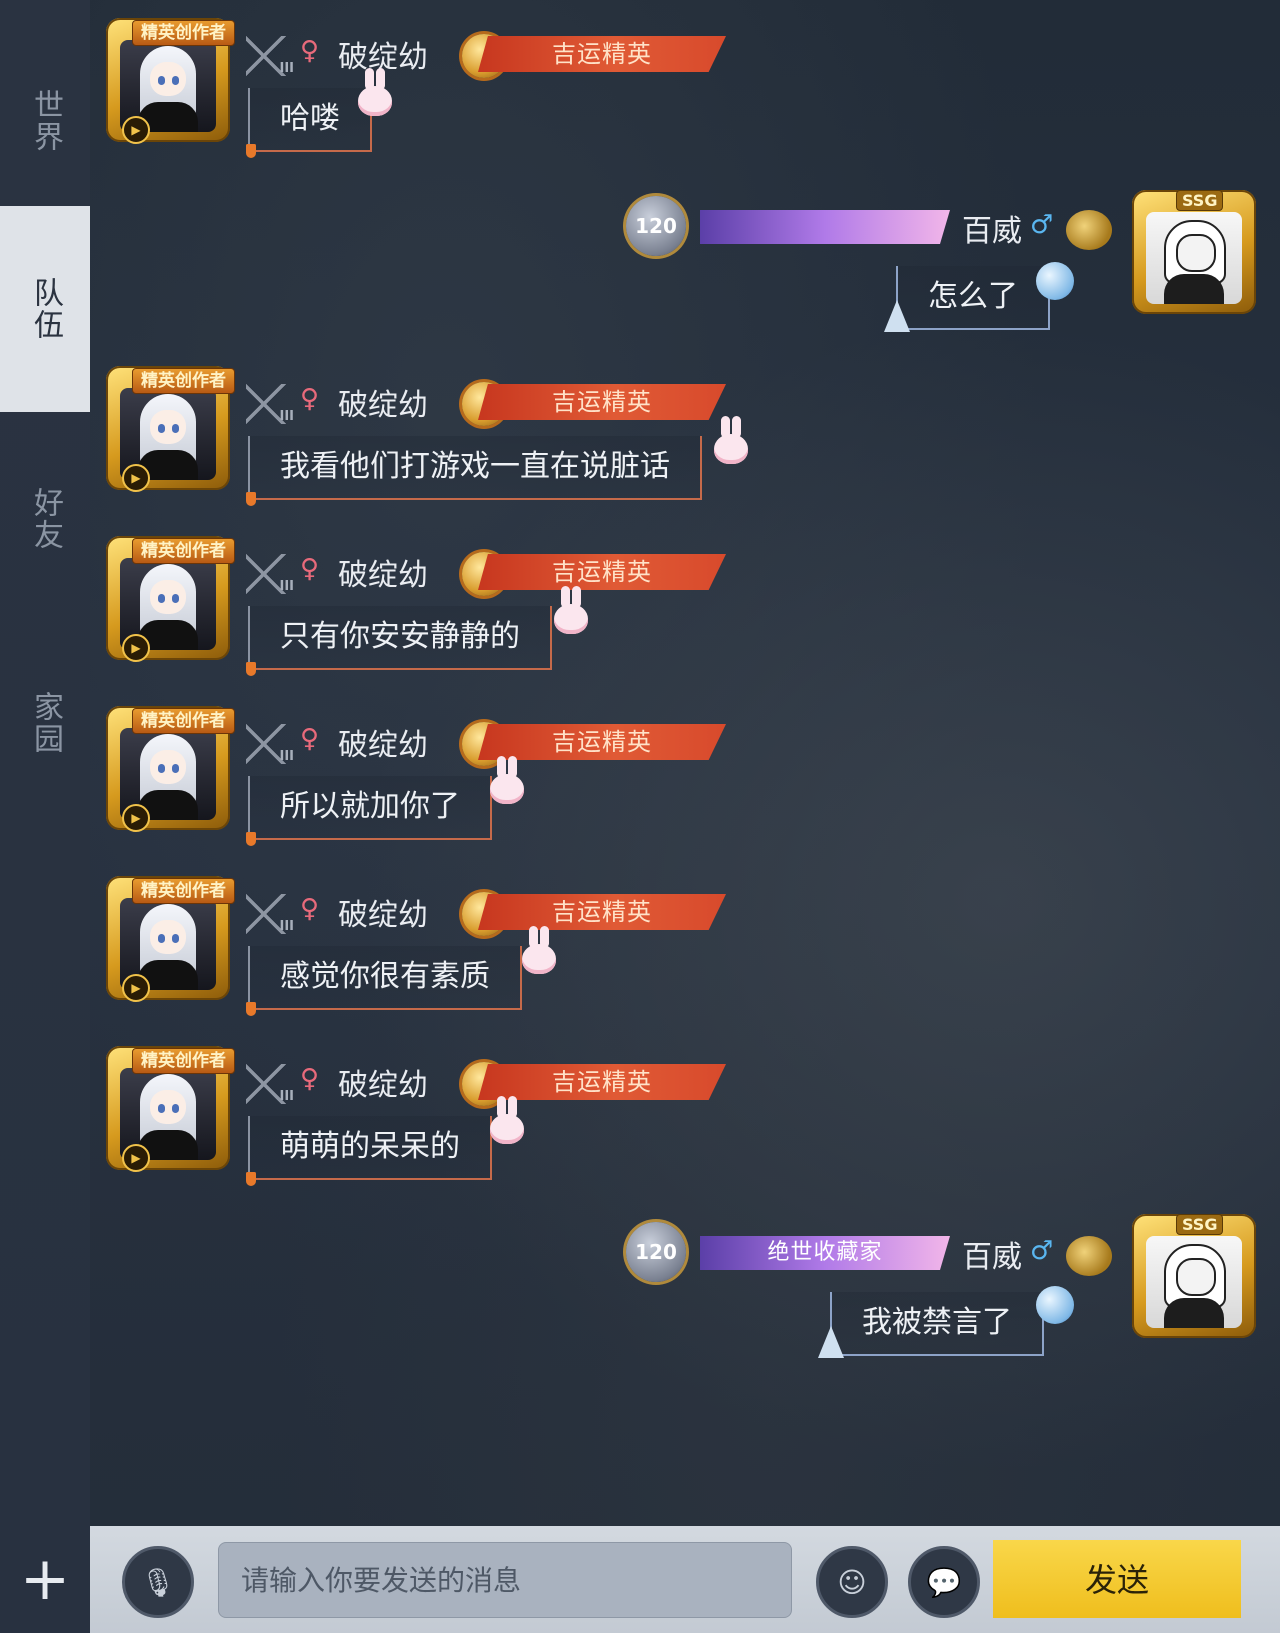 This screenshot has width=1280, height=1633. What do you see at coordinates (370, 1148) in the screenshot?
I see `message-bubble: 萌萌的呆呆的` at bounding box center [370, 1148].